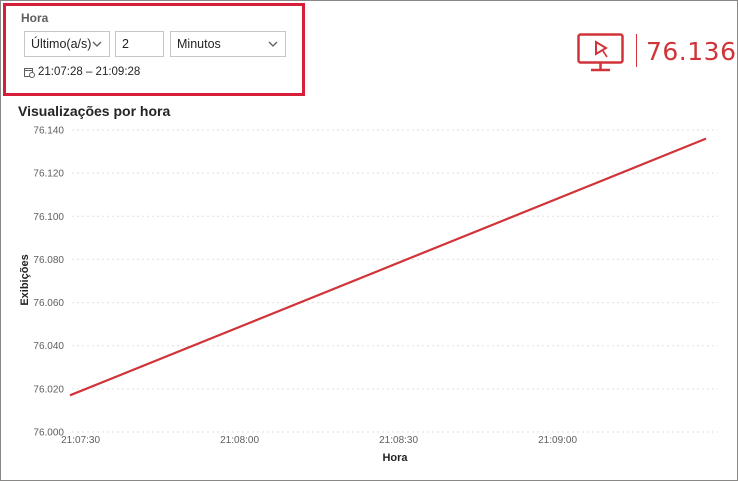 This screenshot has width=738, height=481. Describe the element at coordinates (557, 440) in the screenshot. I see `x-tick-label: 21:09:00` at that location.